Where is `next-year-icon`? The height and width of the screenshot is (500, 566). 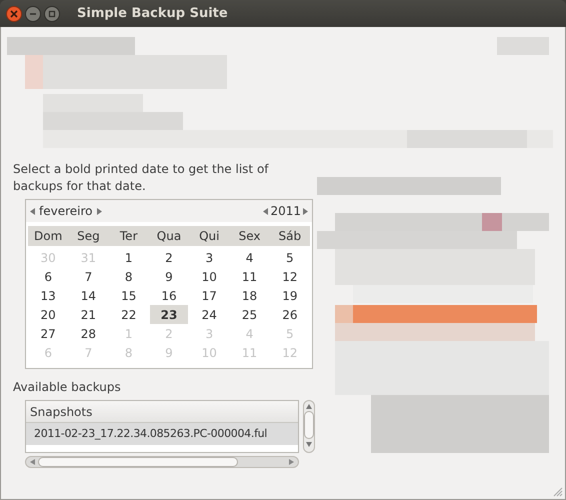 next-year-icon is located at coordinates (305, 211).